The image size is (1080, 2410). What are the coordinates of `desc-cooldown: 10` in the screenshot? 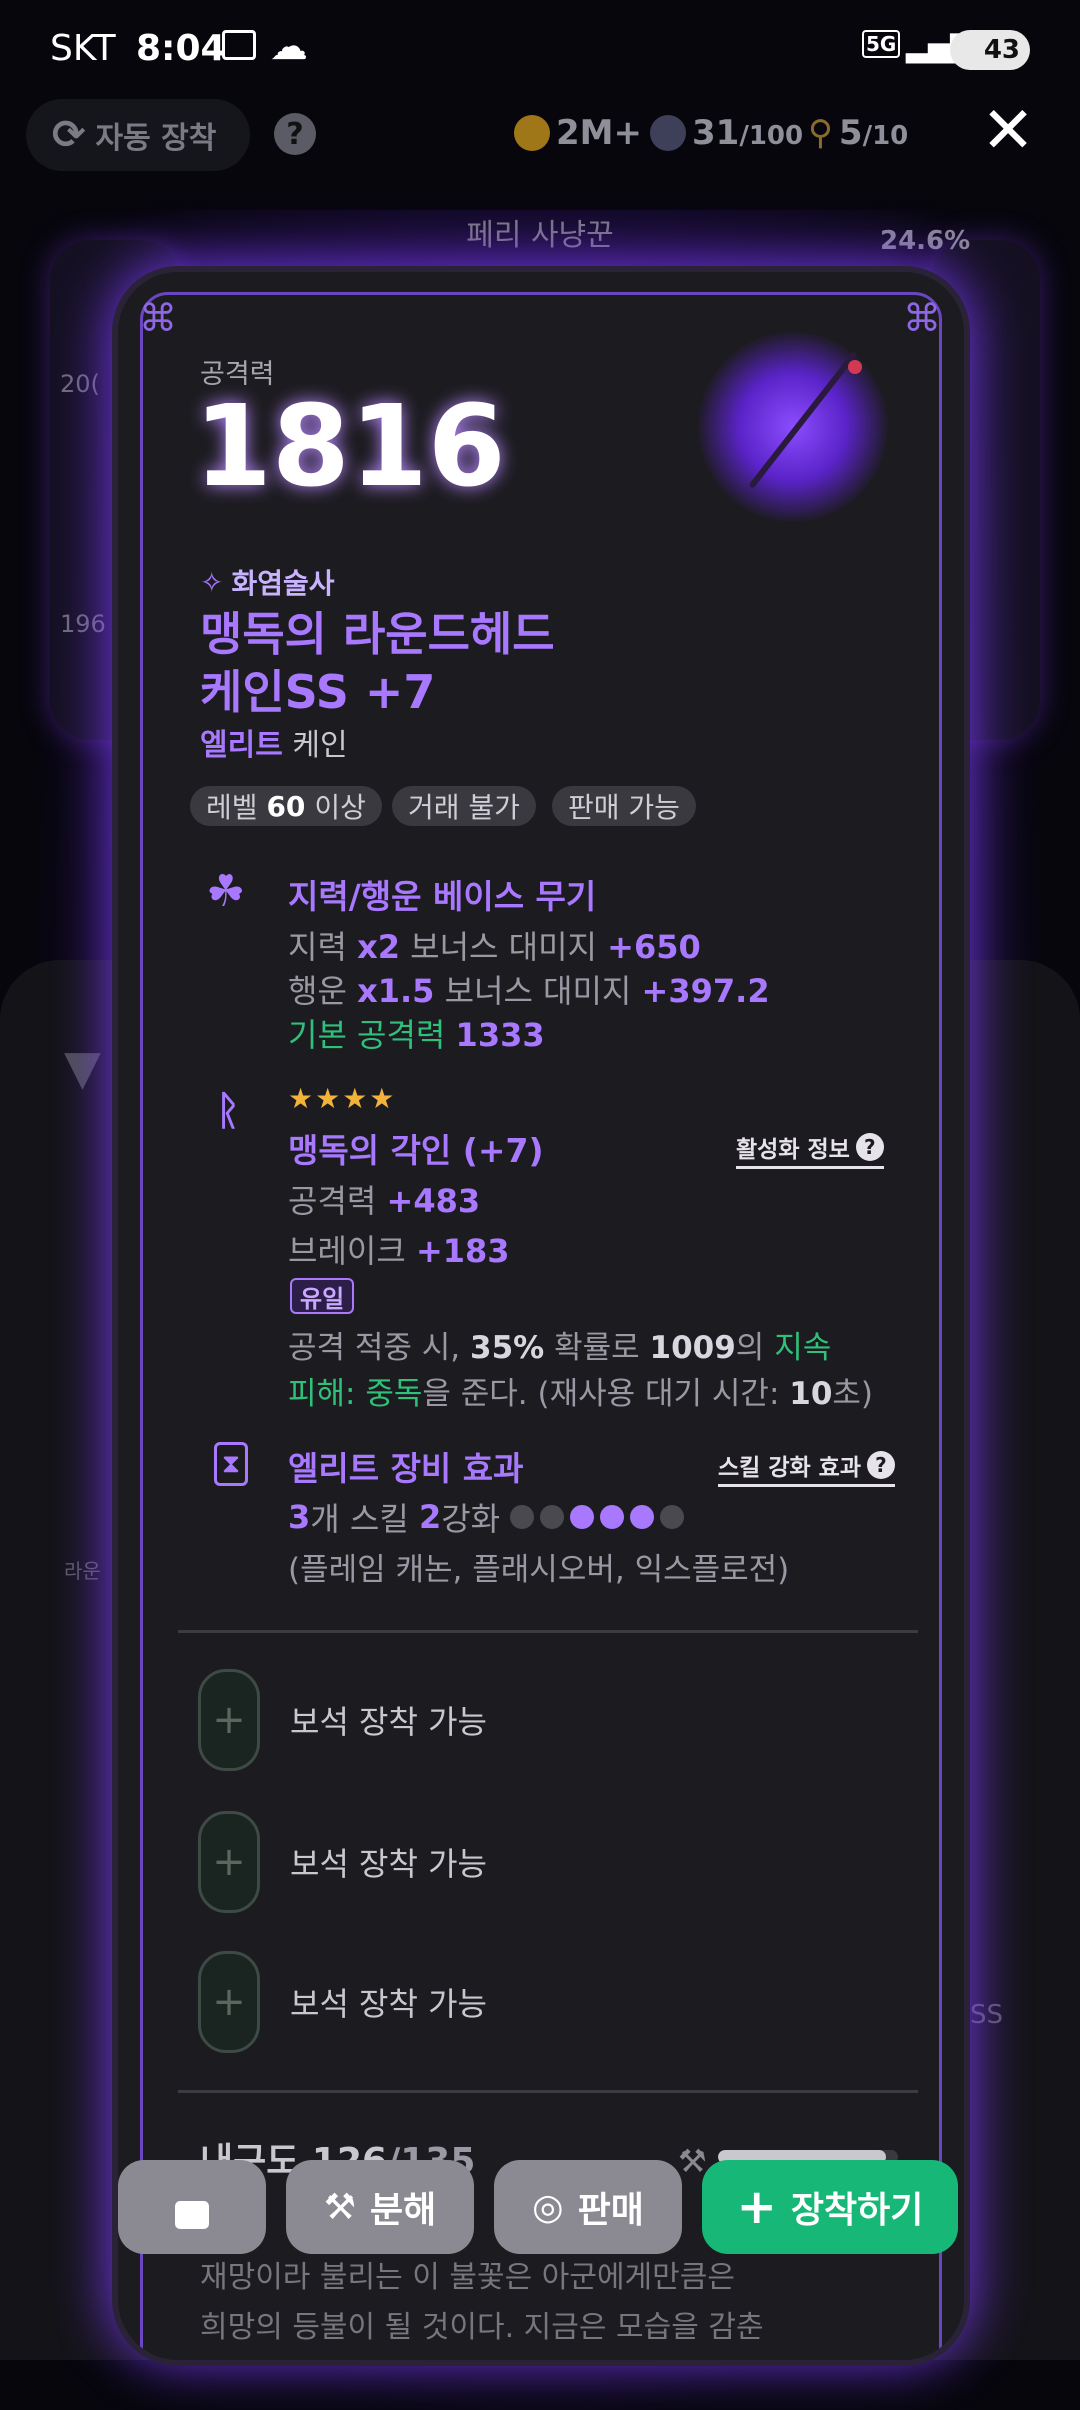 It's located at (811, 1394).